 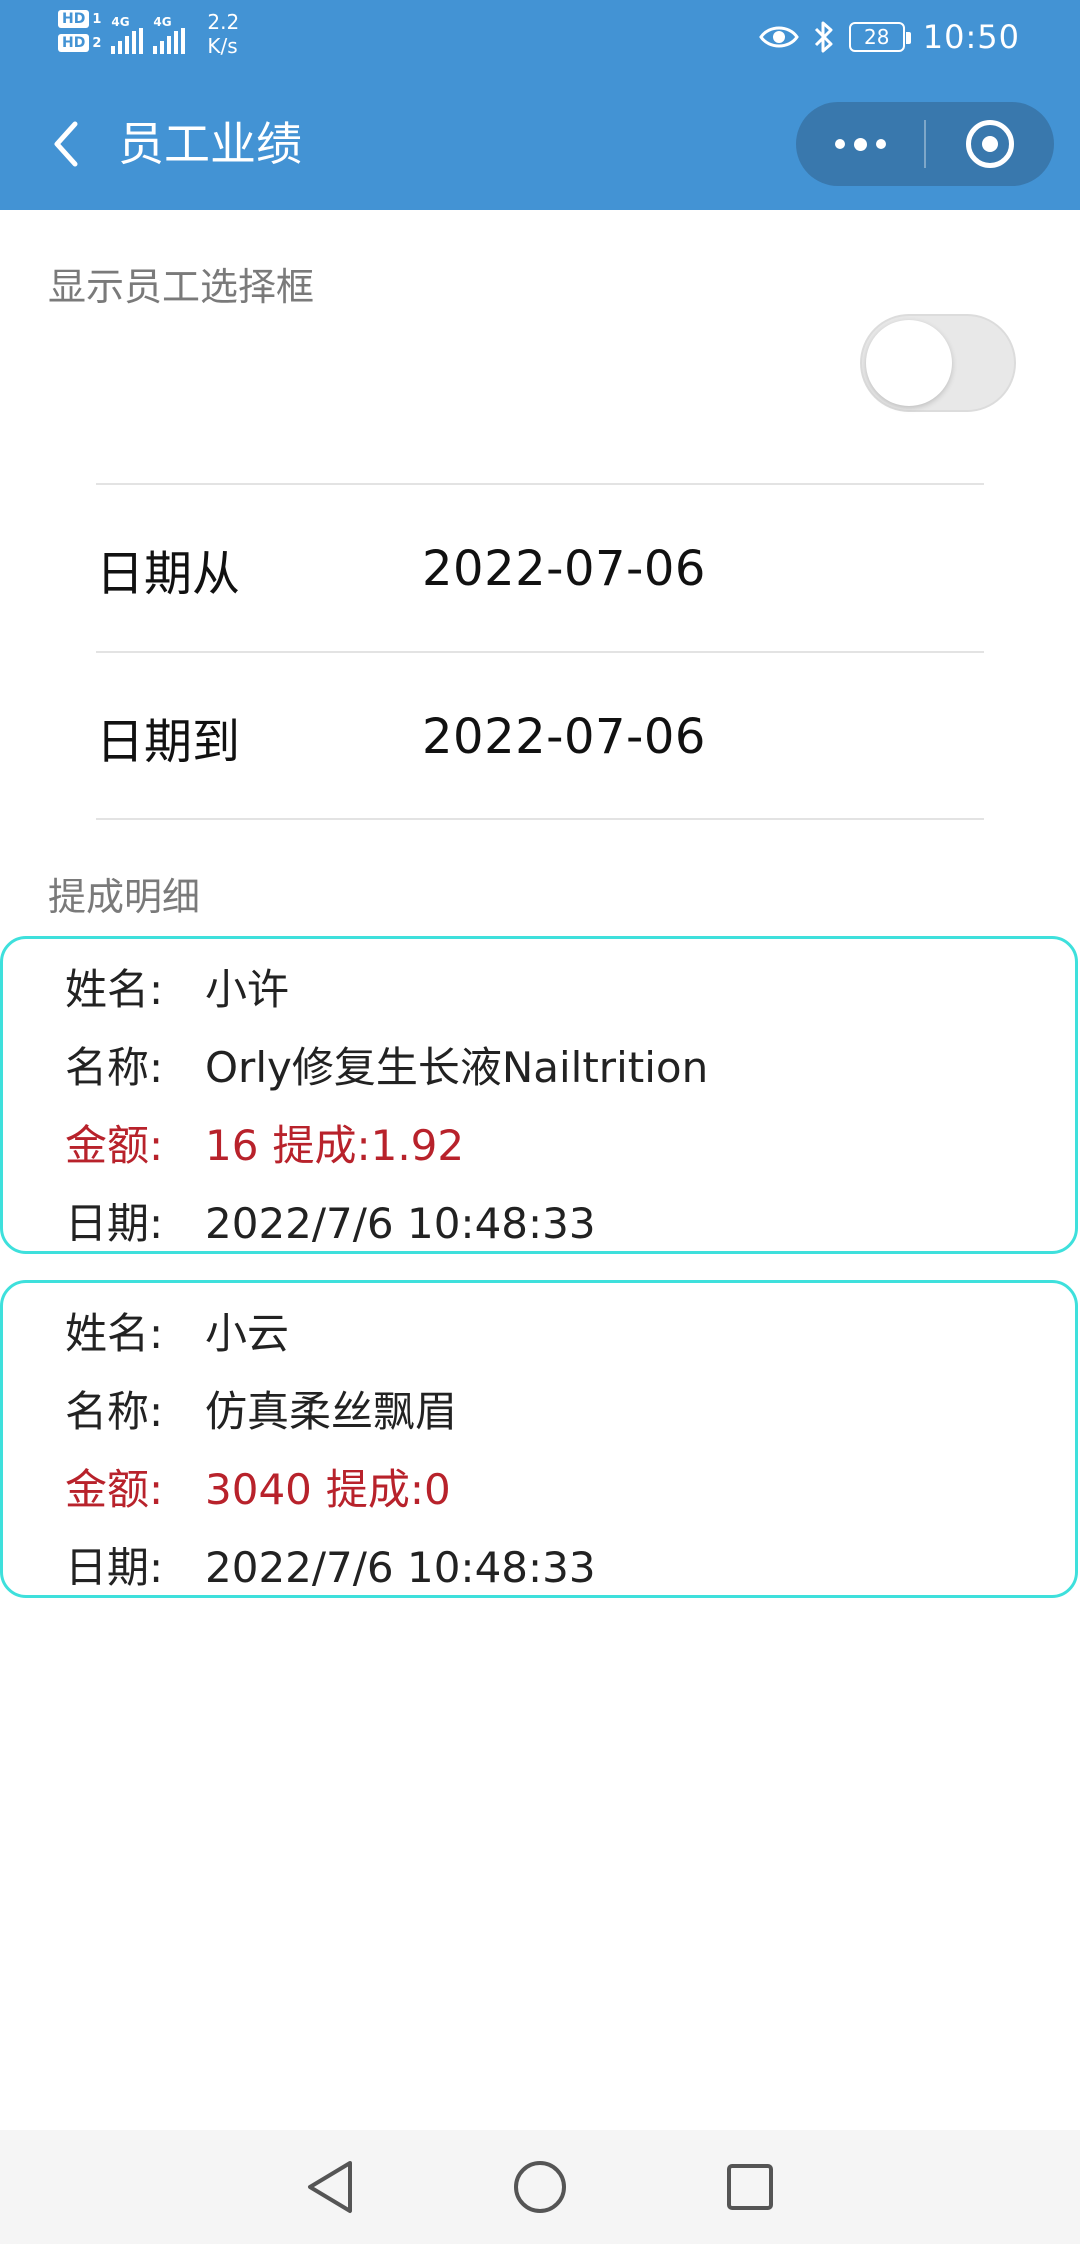 What do you see at coordinates (417, 1145) in the screenshot?
I see `commission-value: 1.92` at bounding box center [417, 1145].